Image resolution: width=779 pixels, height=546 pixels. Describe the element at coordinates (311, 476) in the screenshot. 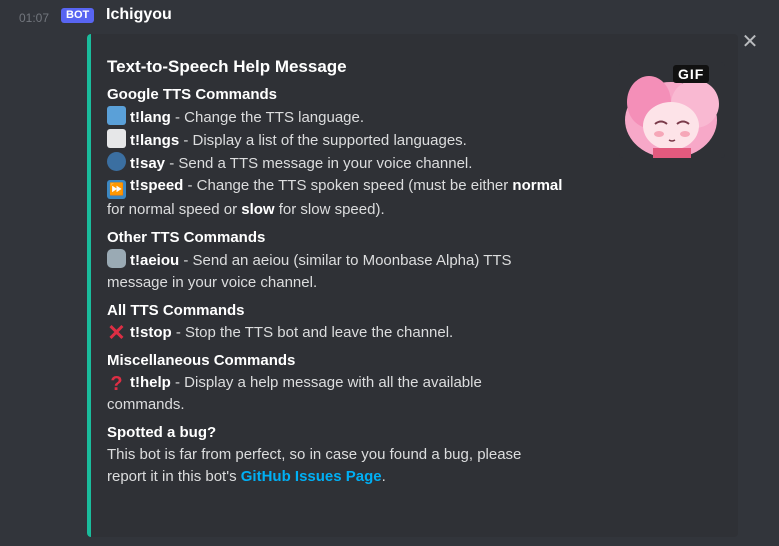

I see `github-issues-link: GitHub Issues Page` at that location.